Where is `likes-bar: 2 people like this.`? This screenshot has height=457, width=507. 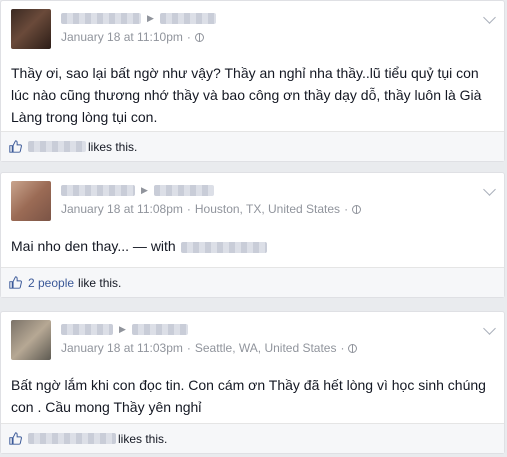 likes-bar: 2 people like this. is located at coordinates (252, 282).